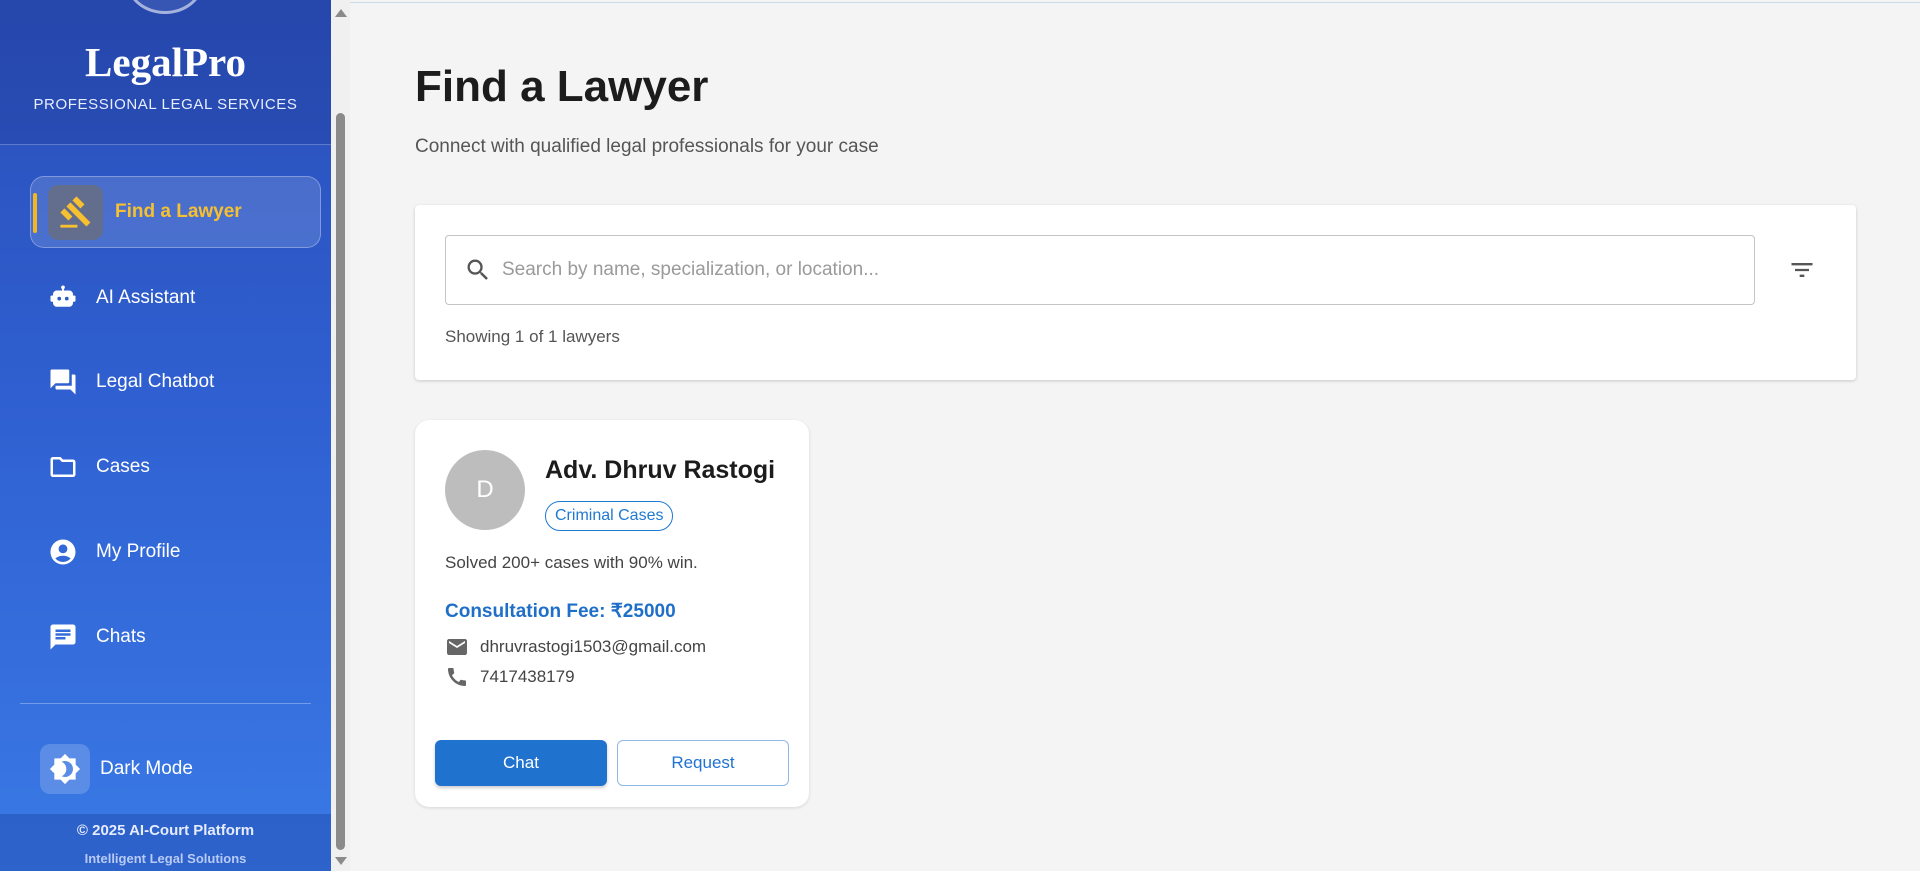 The height and width of the screenshot is (871, 1920). Describe the element at coordinates (165, 104) in the screenshot. I see `brand-subtitle: PROFESSIONAL LEGAL SERVICES` at that location.